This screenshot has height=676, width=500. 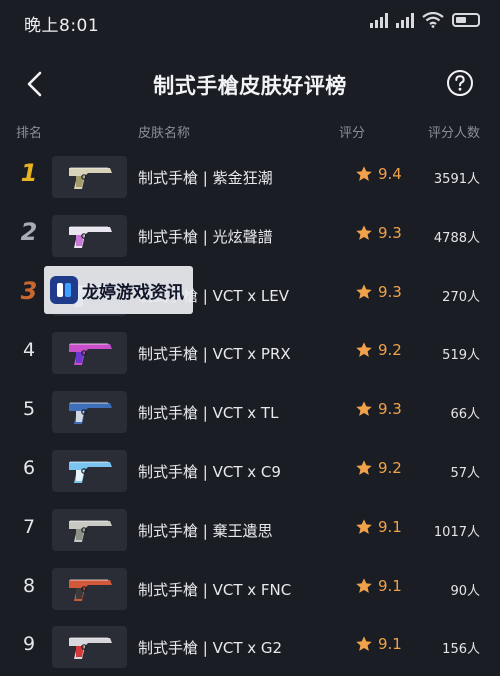 I want to click on battery-level, so click(x=461, y=20).